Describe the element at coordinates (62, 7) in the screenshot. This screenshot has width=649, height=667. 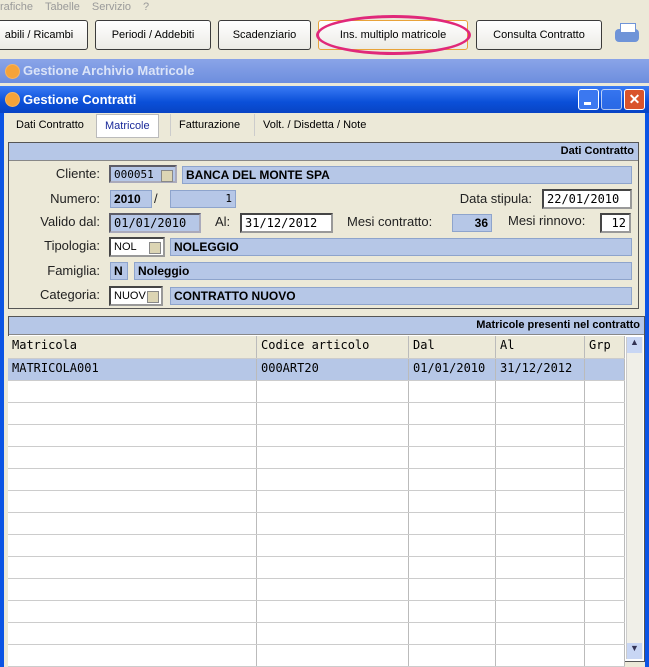
I see `menu-tabelle: Tabelle` at that location.